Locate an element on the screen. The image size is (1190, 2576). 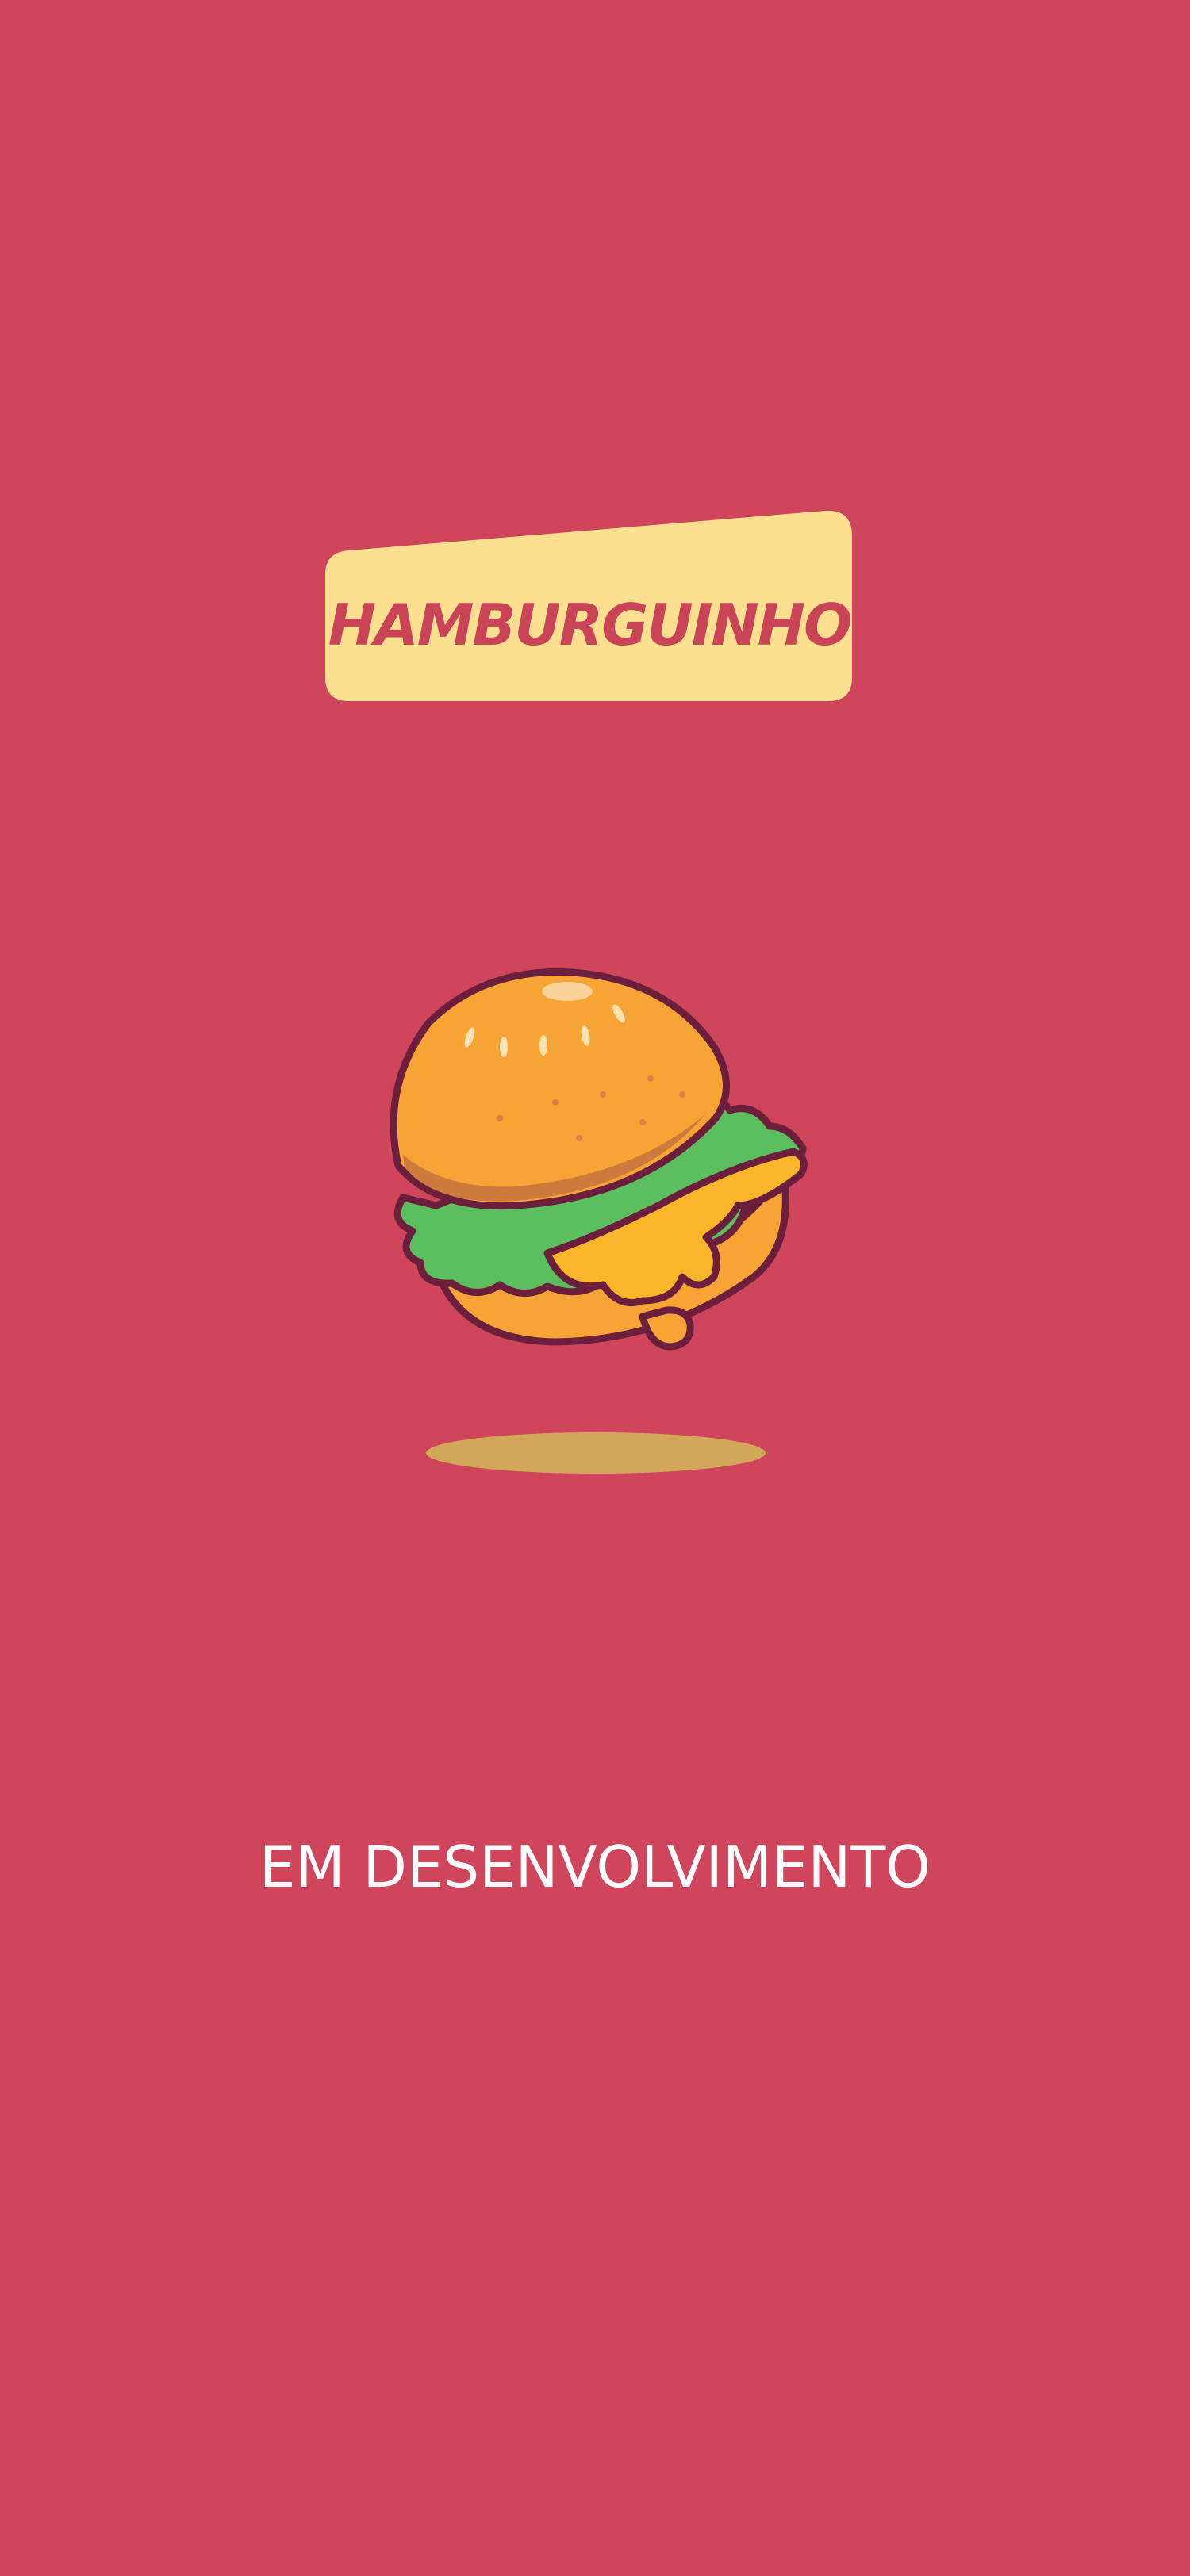
status-text: EM DESENVOLVIMENTO is located at coordinates (595, 1867).